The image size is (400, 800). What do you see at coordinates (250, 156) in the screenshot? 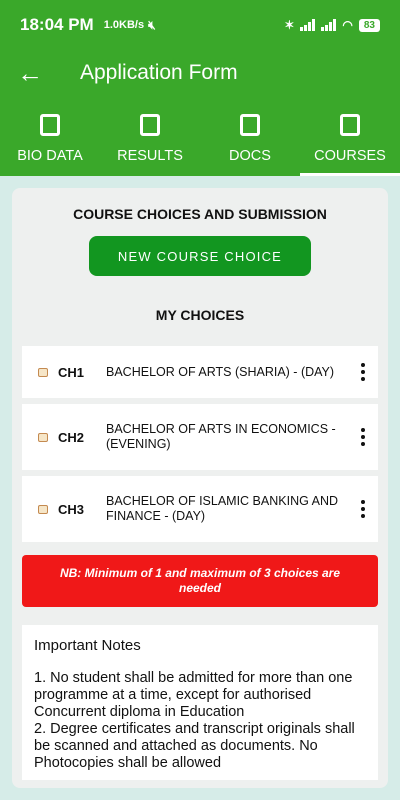
I see `tab-label: DOCS` at bounding box center [250, 156].